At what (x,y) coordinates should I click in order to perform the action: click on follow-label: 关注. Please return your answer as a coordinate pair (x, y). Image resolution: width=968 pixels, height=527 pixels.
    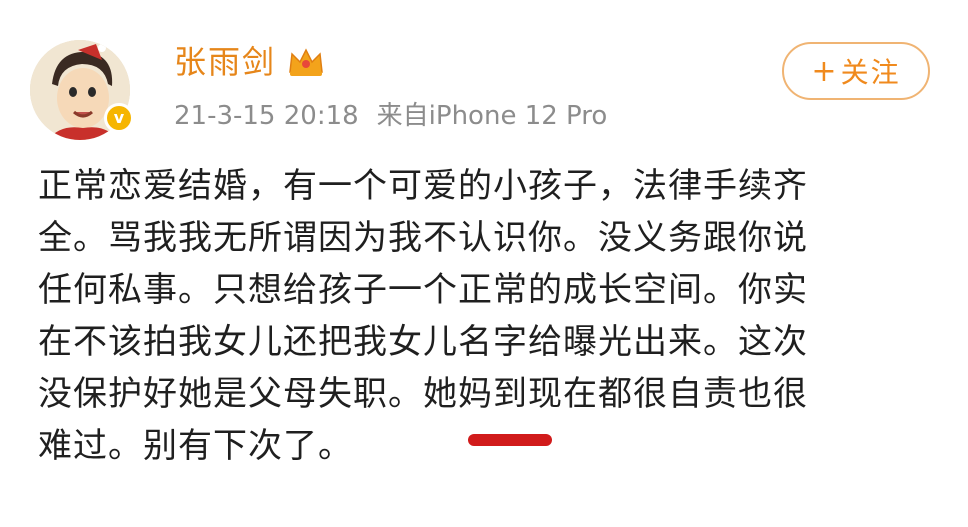
    Looking at the image, I should click on (870, 72).